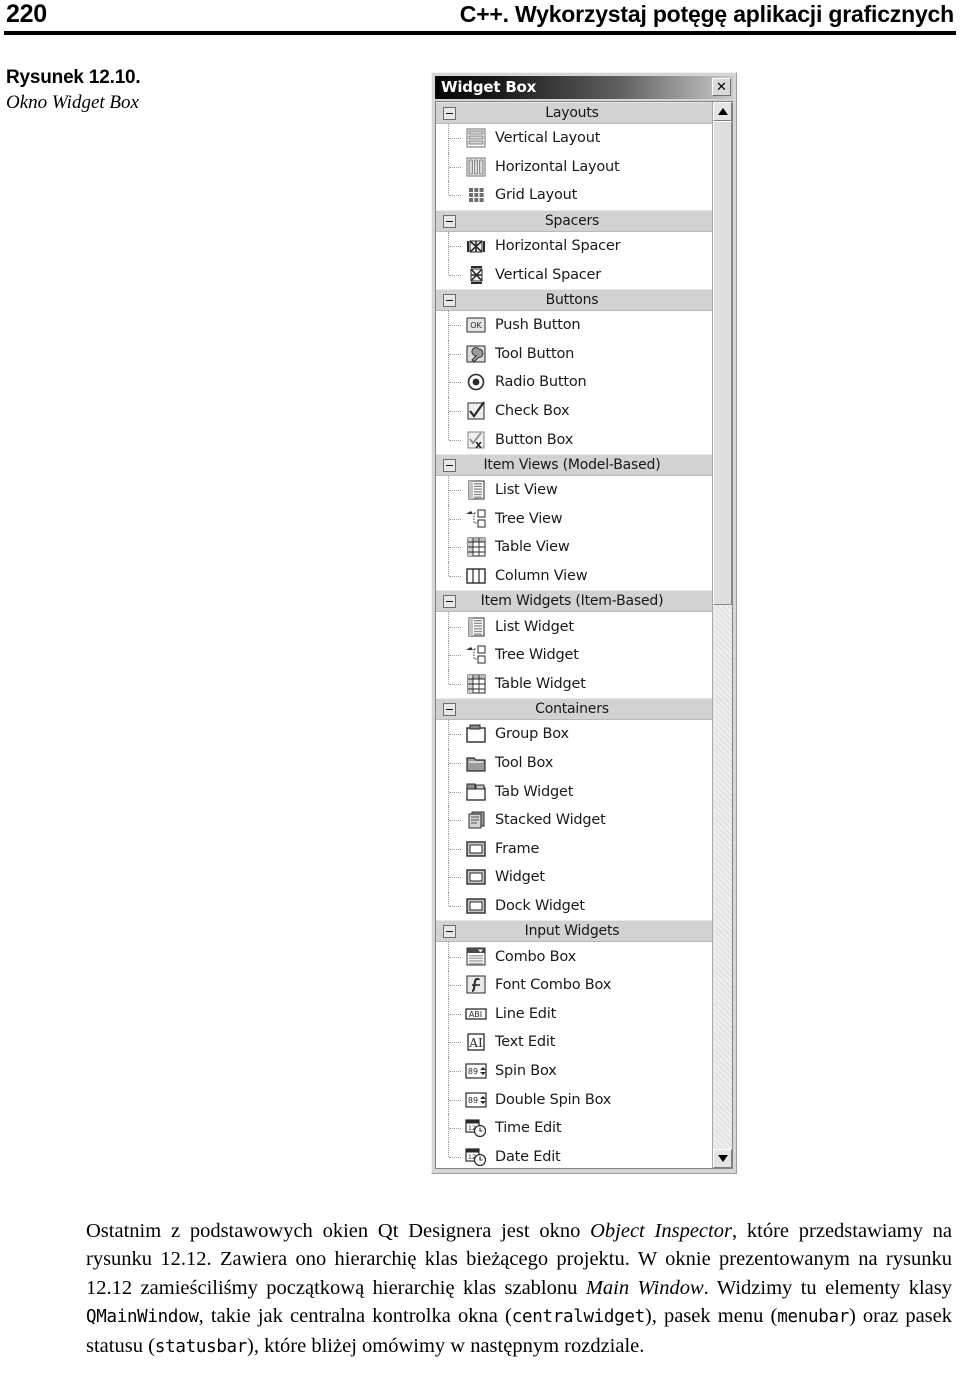  What do you see at coordinates (574, 985) in the screenshot?
I see `widget-item-font-combo-box: Font Combo Box` at bounding box center [574, 985].